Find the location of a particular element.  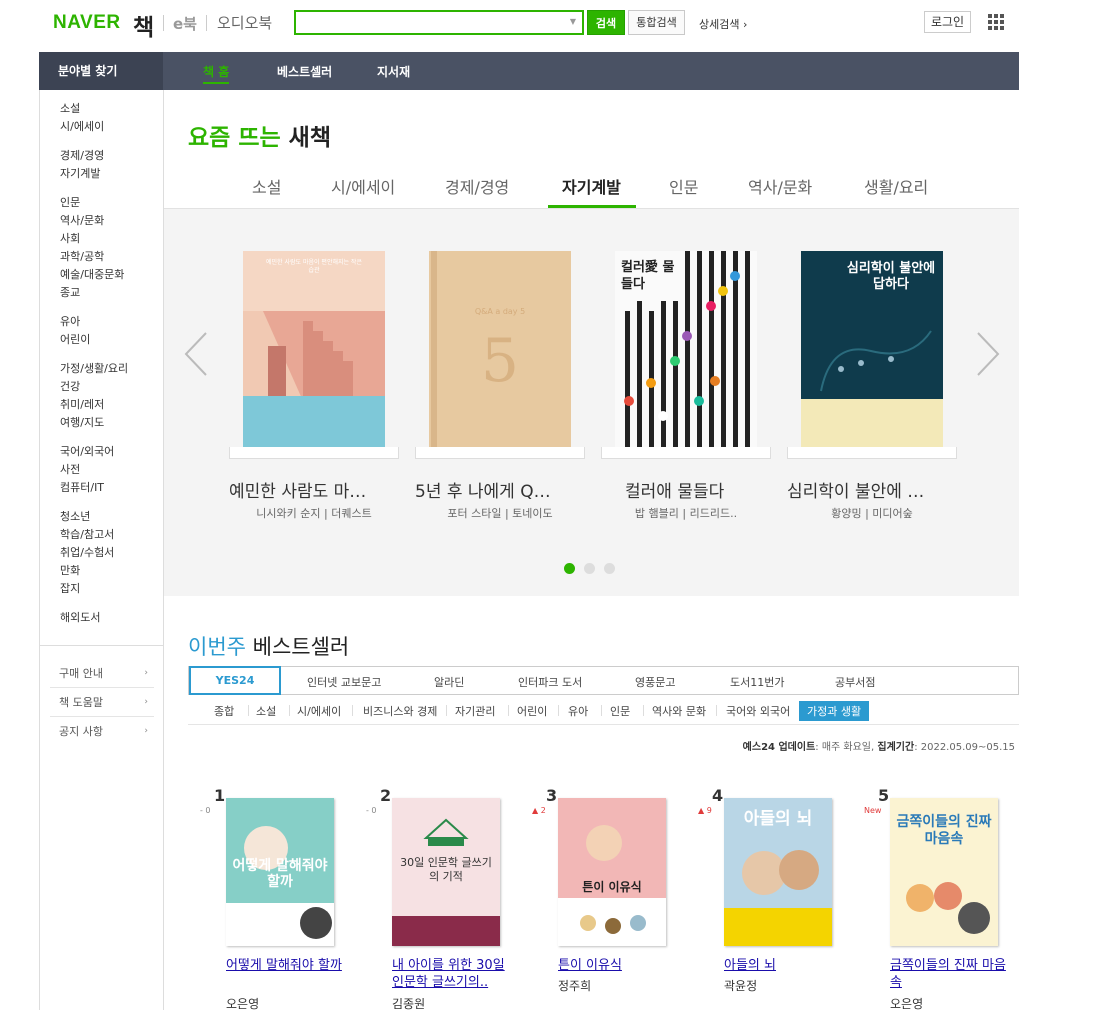

subtab-language: 국어와 외국어 is located at coordinates (758, 711).